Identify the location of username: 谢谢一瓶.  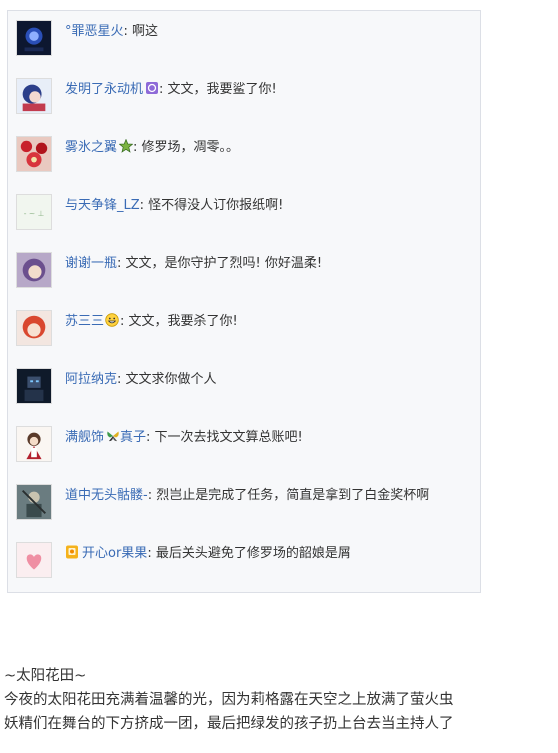
(91, 263).